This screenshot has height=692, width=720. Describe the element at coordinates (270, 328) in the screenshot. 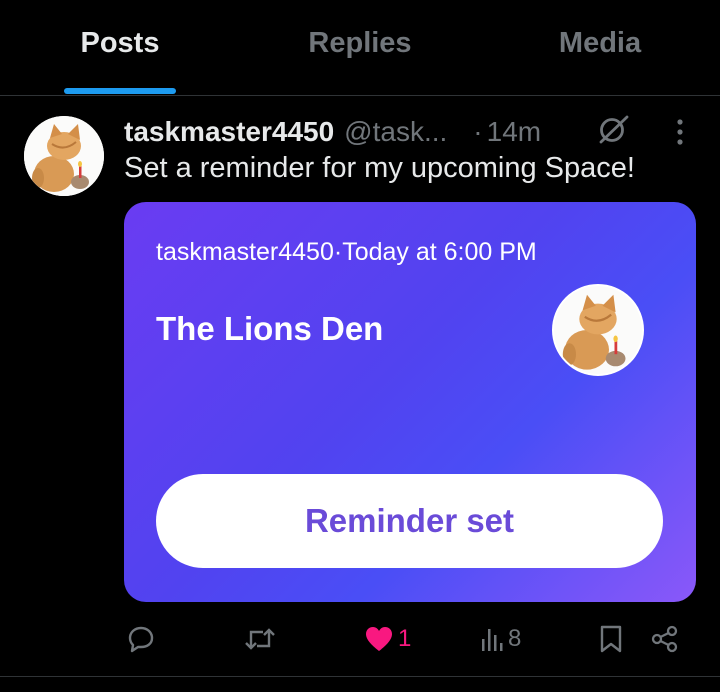

I see `space-title: The Lions Den` at that location.